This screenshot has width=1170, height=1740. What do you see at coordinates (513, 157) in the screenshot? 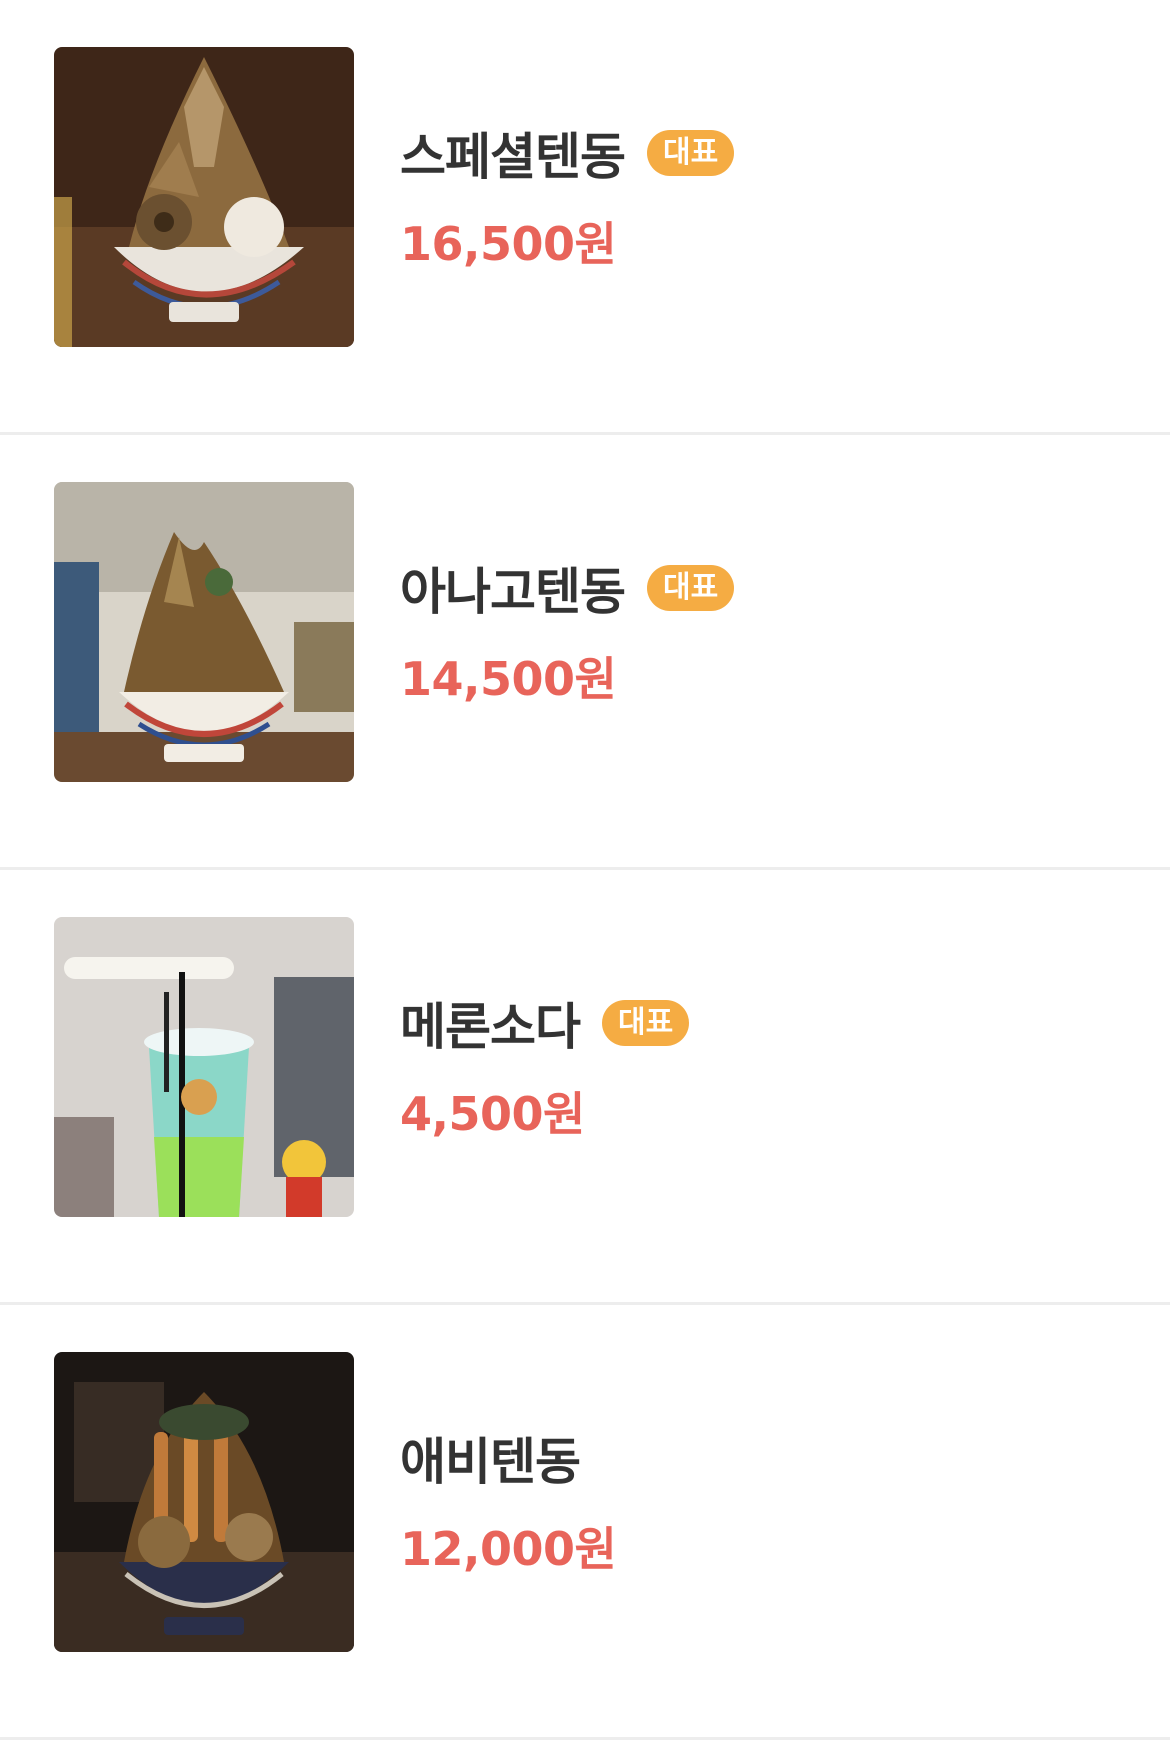
I see `menu-item-name: 스페셜텐동` at bounding box center [513, 157].